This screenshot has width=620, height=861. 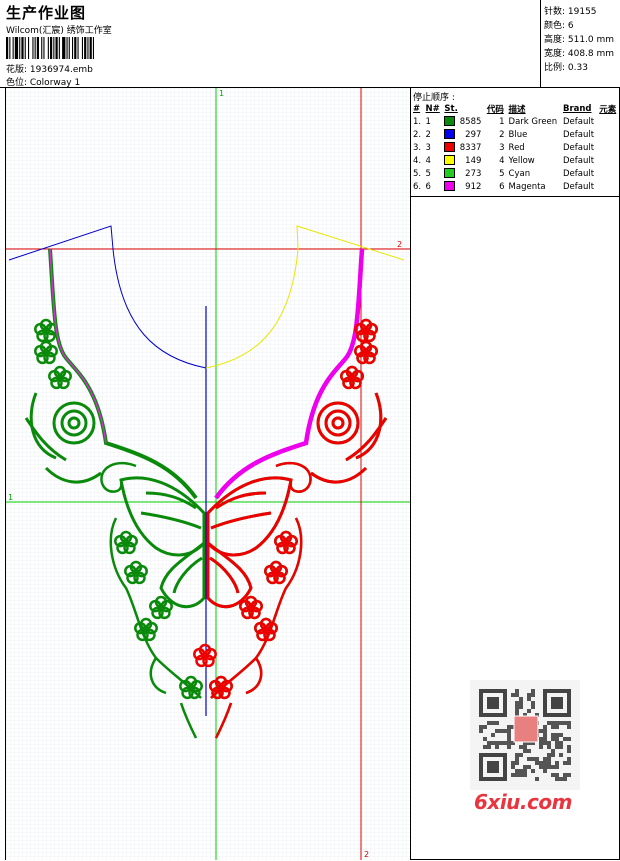 I want to click on cell-idx: 3., so click(x=417, y=147).